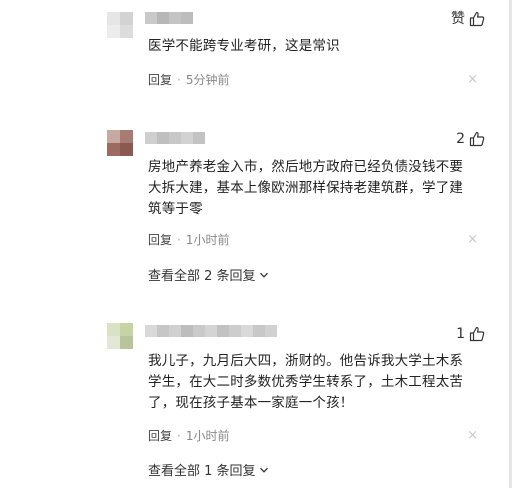 This screenshot has height=488, width=512. I want to click on like-button: 1, so click(470, 334).